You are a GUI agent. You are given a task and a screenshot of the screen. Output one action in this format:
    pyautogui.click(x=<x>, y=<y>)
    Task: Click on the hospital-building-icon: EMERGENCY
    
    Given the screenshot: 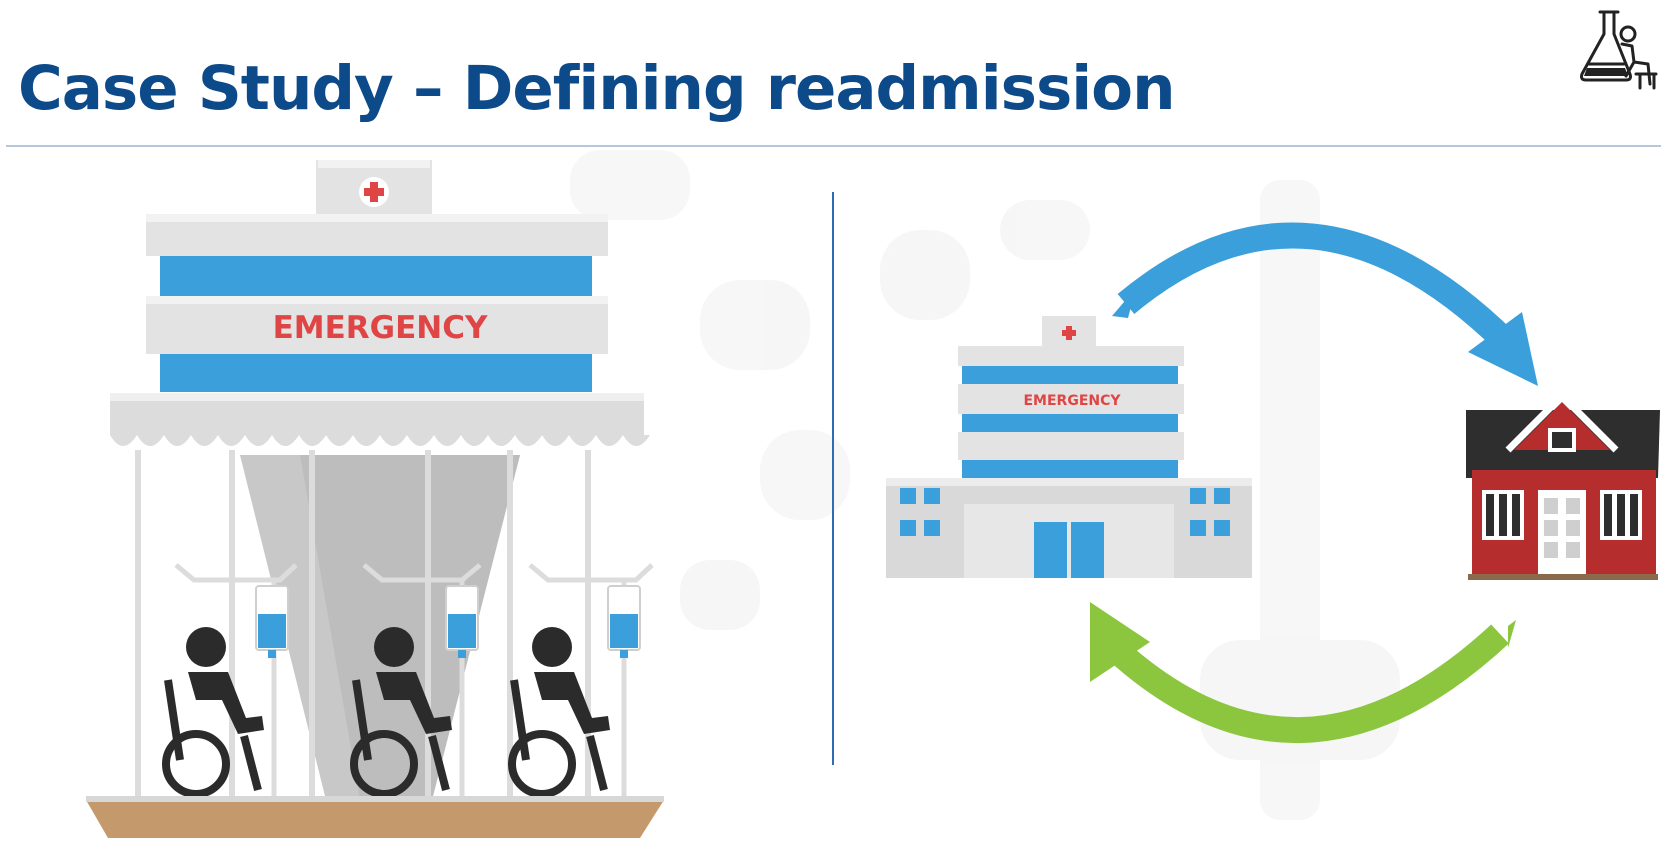 What is the action you would take?
    pyautogui.click(x=1069, y=447)
    